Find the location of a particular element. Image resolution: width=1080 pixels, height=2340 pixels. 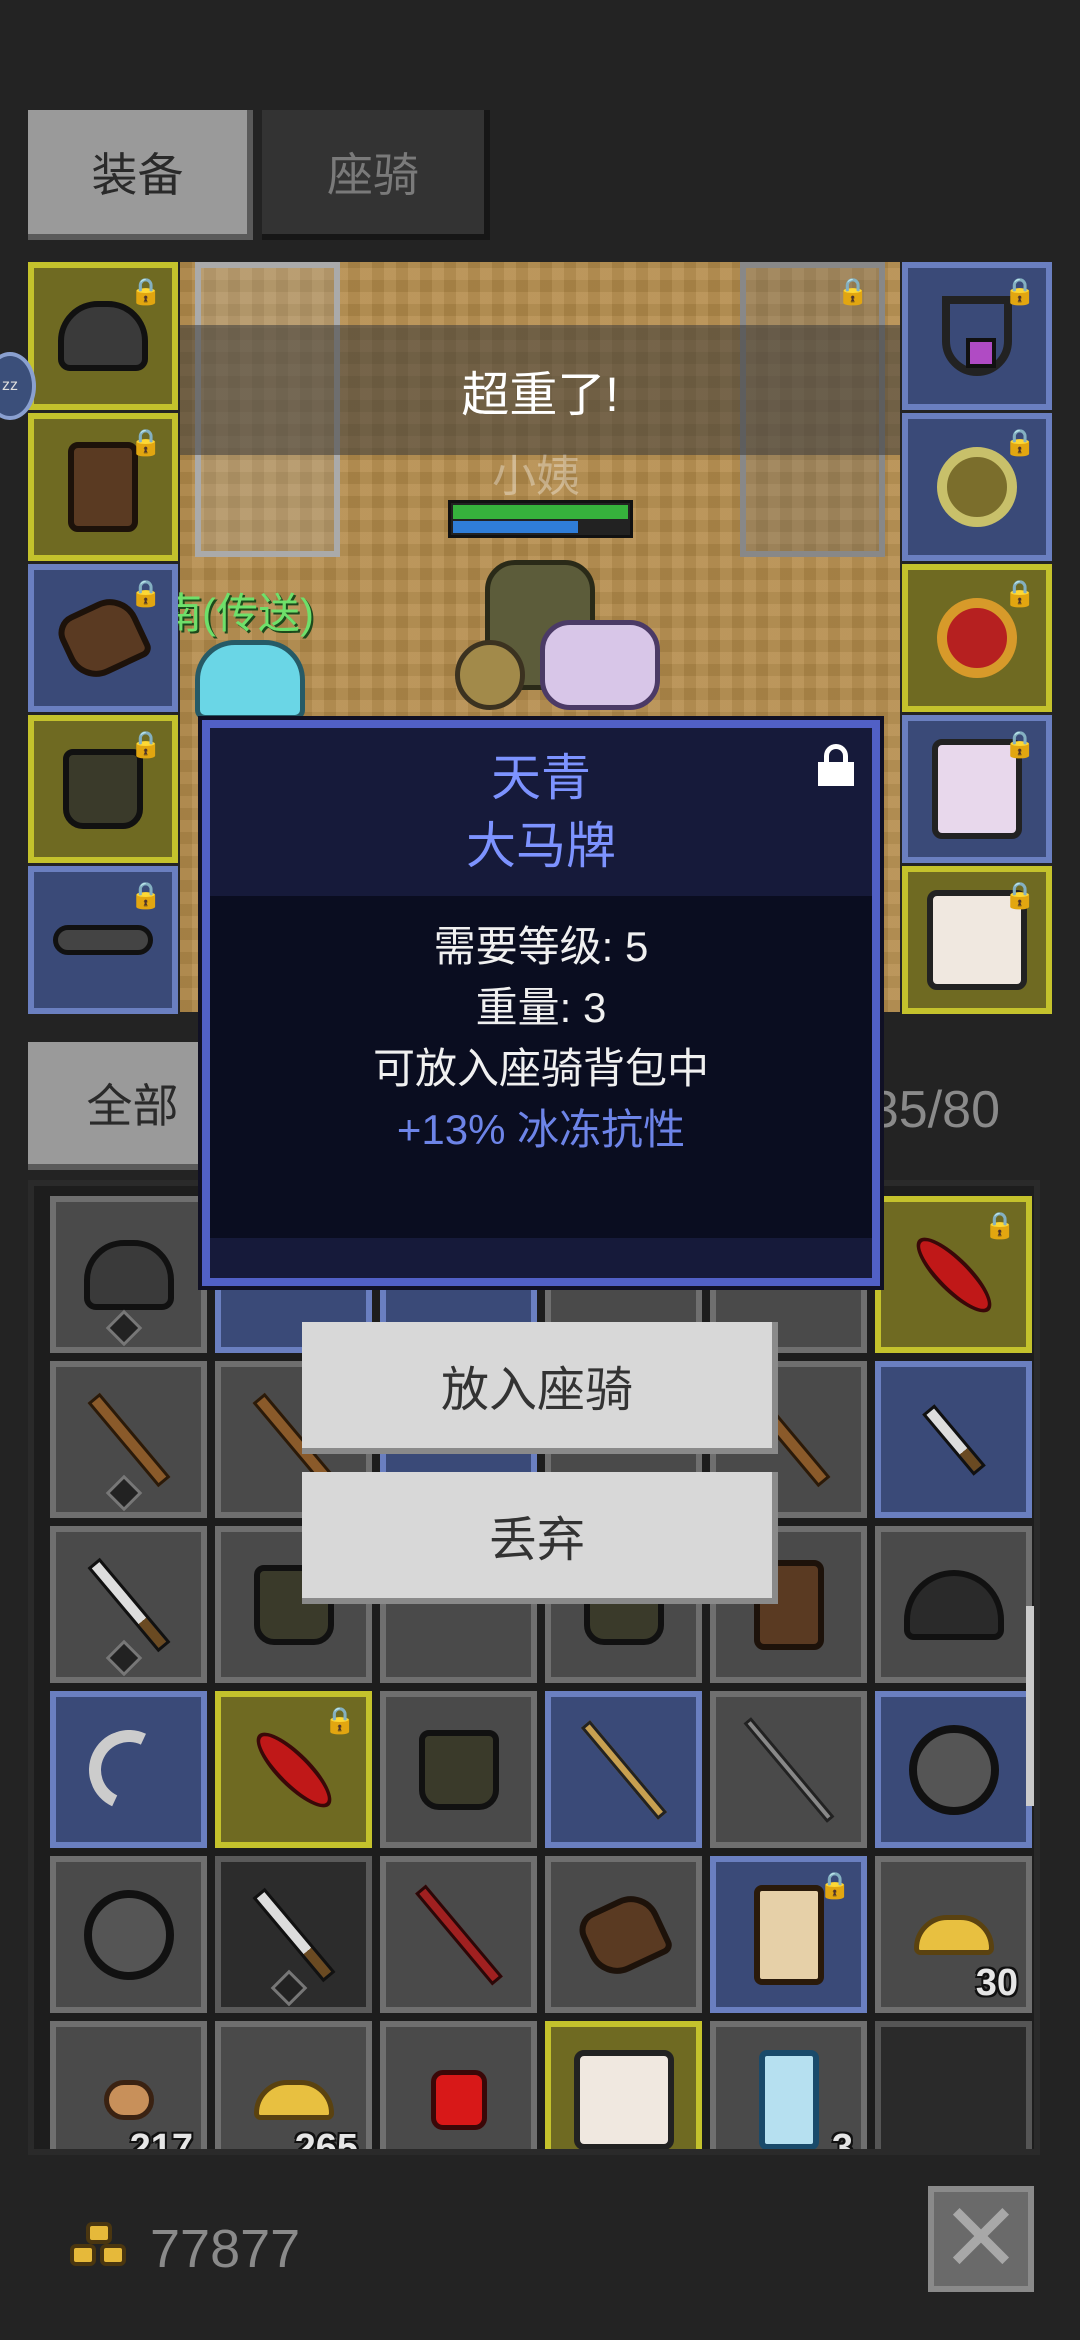

equip-slot-armor: 🔒 is located at coordinates (103, 487).